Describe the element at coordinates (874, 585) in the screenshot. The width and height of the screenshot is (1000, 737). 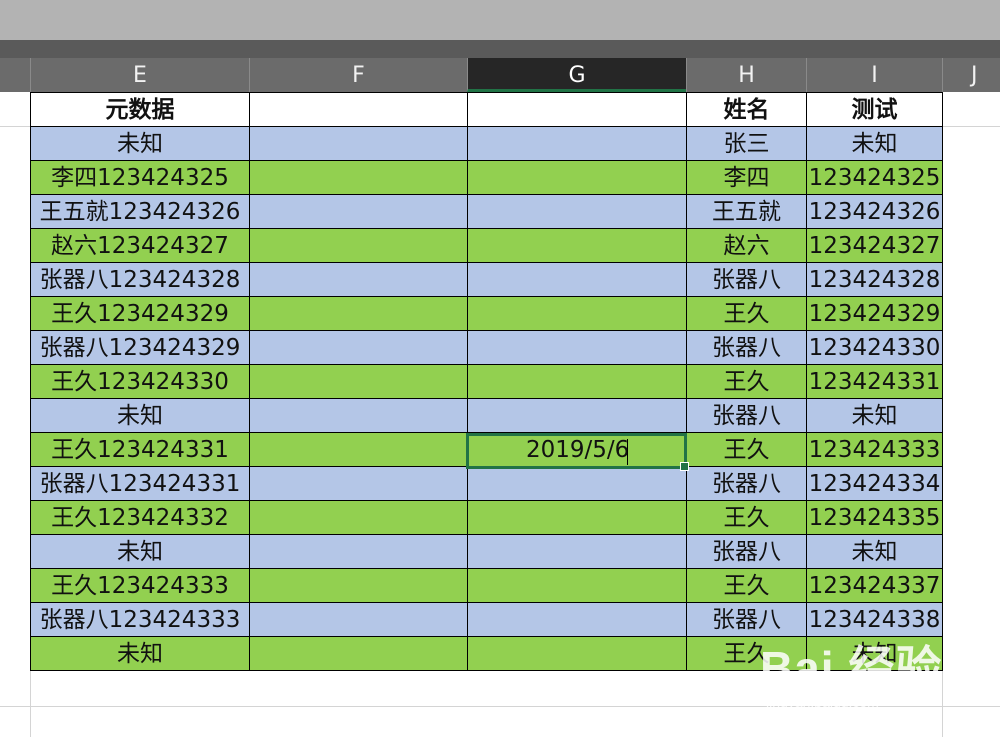
I see `cell: 123424337` at that location.